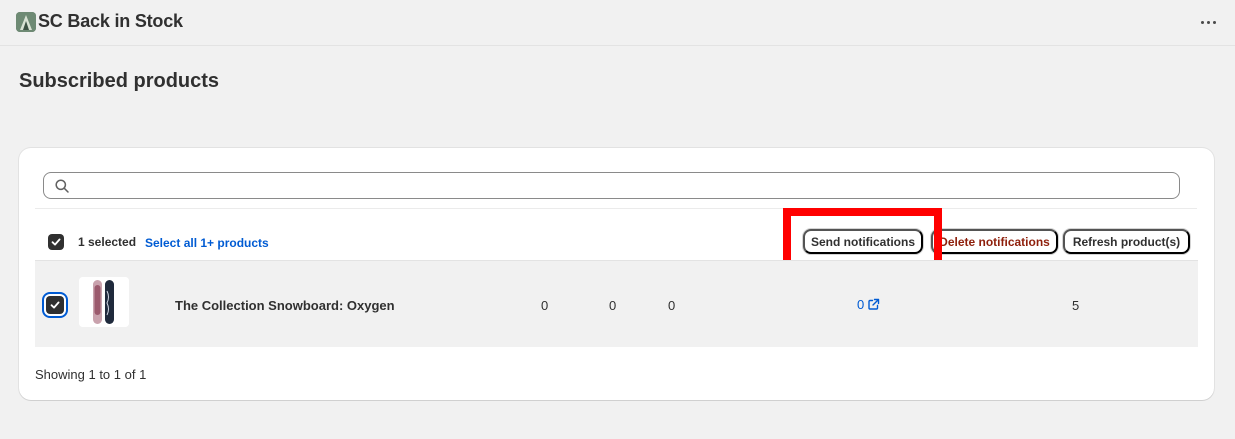 The width and height of the screenshot is (1235, 439). Describe the element at coordinates (1126, 241) in the screenshot. I see `refresh-products-button: Refresh product(s)` at that location.